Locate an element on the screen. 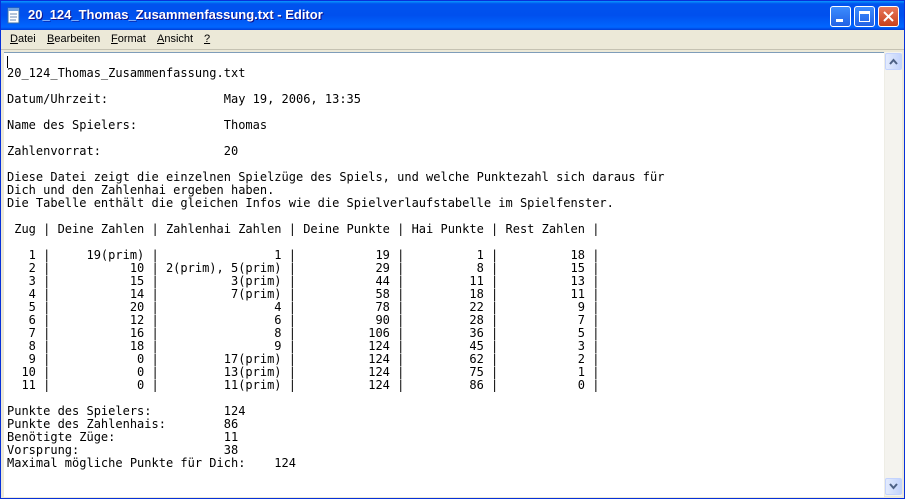 This screenshot has width=905, height=499. maximize-button is located at coordinates (864, 16).